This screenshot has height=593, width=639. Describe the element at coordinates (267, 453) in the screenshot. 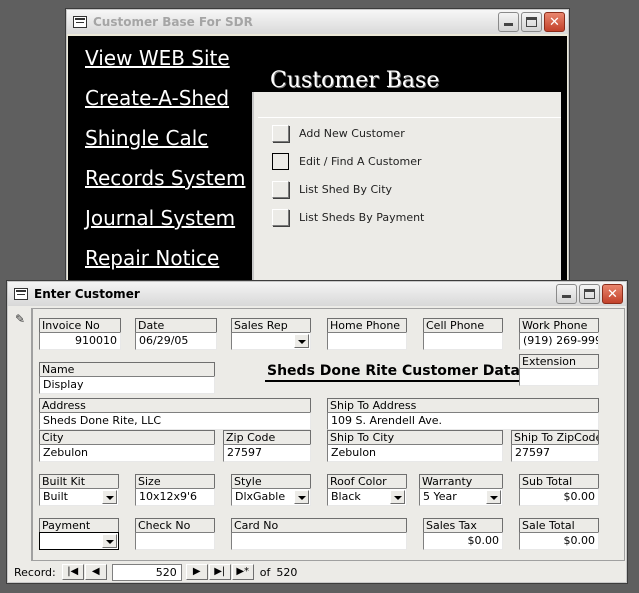

I see `zip-code-field: 27597` at that location.